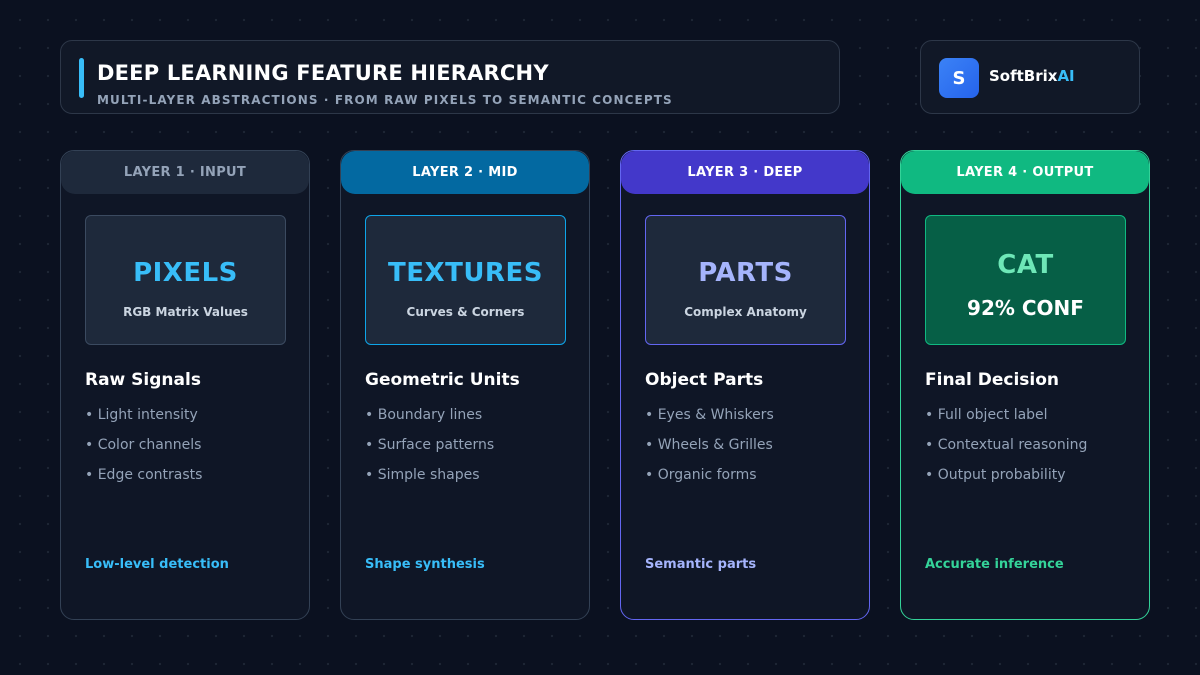 This screenshot has width=1200, height=675. What do you see at coordinates (1006, 445) in the screenshot?
I see `list-item: • Contextual reasoning` at bounding box center [1006, 445].